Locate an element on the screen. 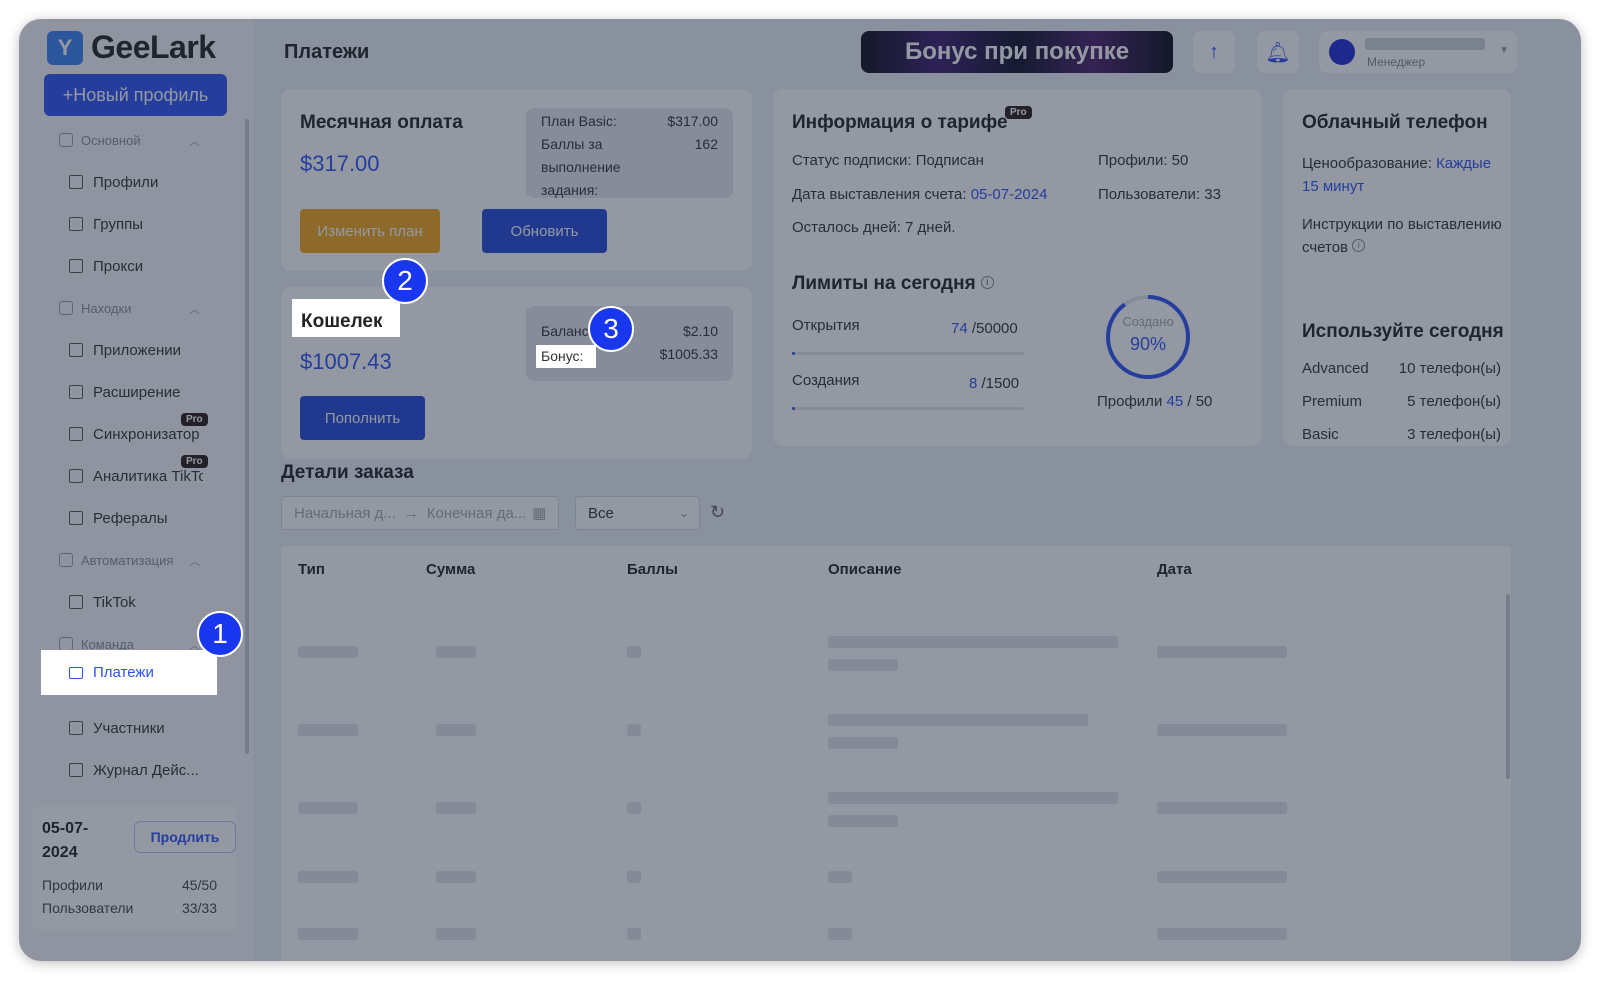 The image size is (1600, 981). sidebar-item-label: Расширение is located at coordinates (137, 392).